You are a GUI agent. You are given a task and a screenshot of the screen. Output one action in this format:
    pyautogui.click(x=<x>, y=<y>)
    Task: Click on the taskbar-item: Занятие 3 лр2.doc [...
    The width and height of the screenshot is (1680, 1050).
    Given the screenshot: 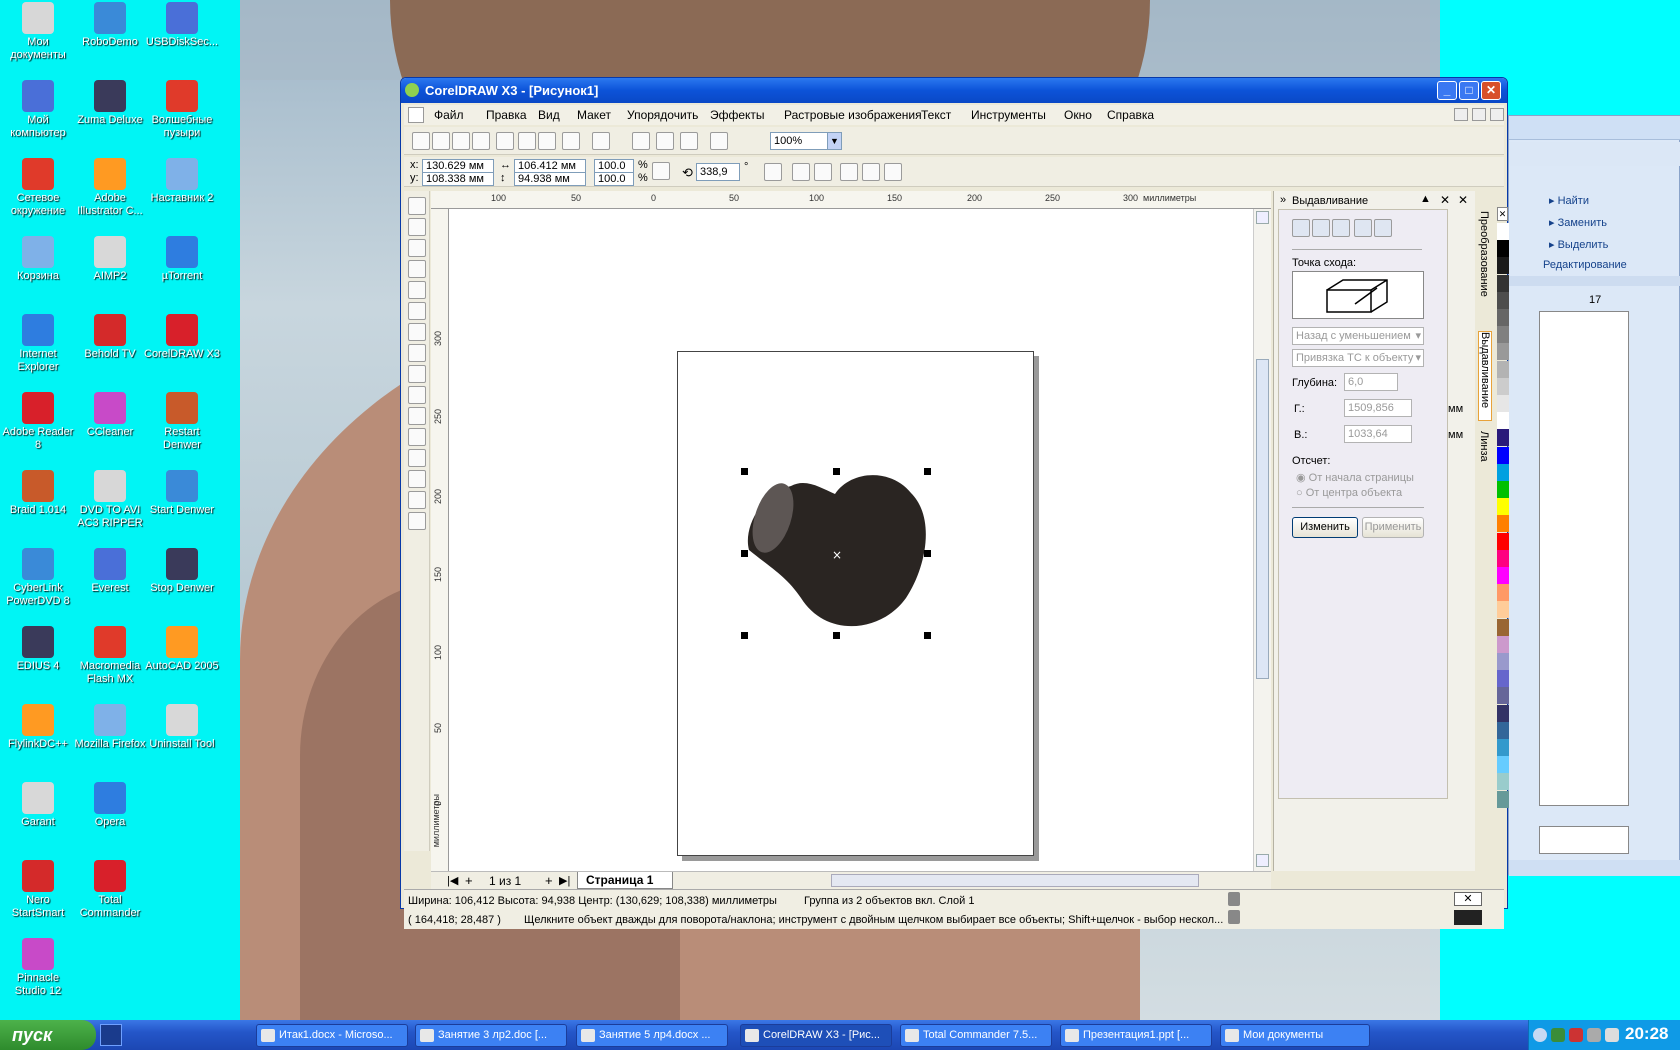 What is the action you would take?
    pyautogui.click(x=491, y=1035)
    